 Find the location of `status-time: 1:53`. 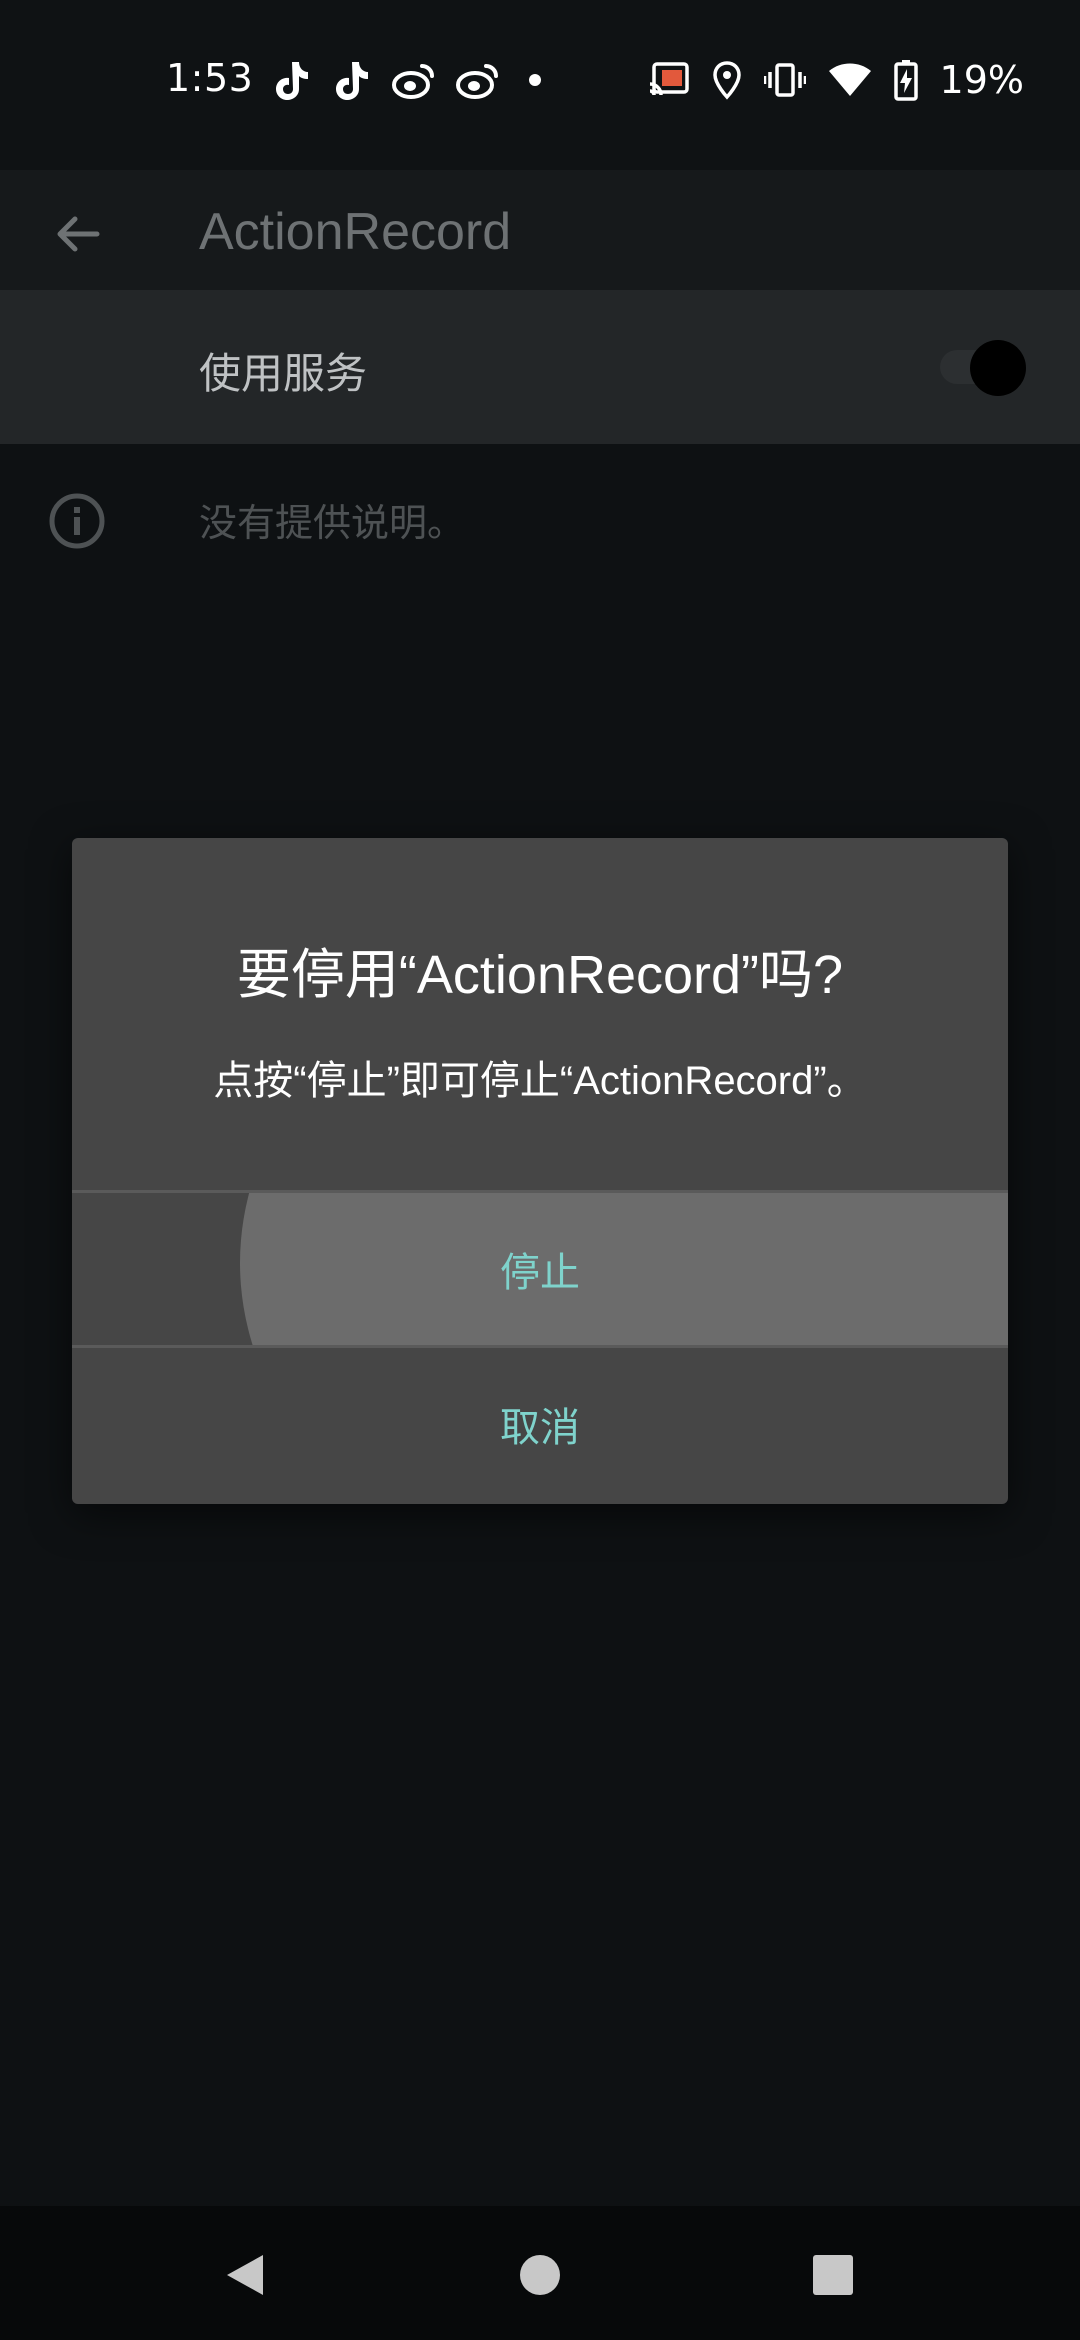

status-time: 1:53 is located at coordinates (210, 78).